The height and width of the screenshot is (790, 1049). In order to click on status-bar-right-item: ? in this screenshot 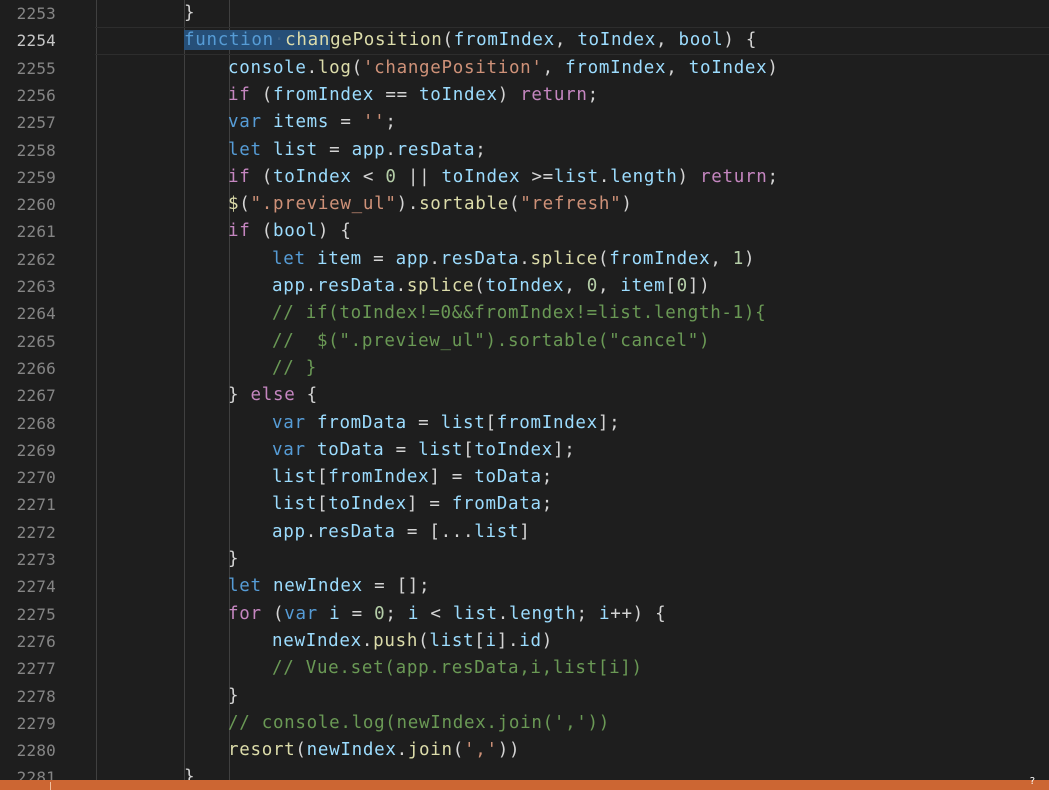, I will do `click(1032, 781)`.